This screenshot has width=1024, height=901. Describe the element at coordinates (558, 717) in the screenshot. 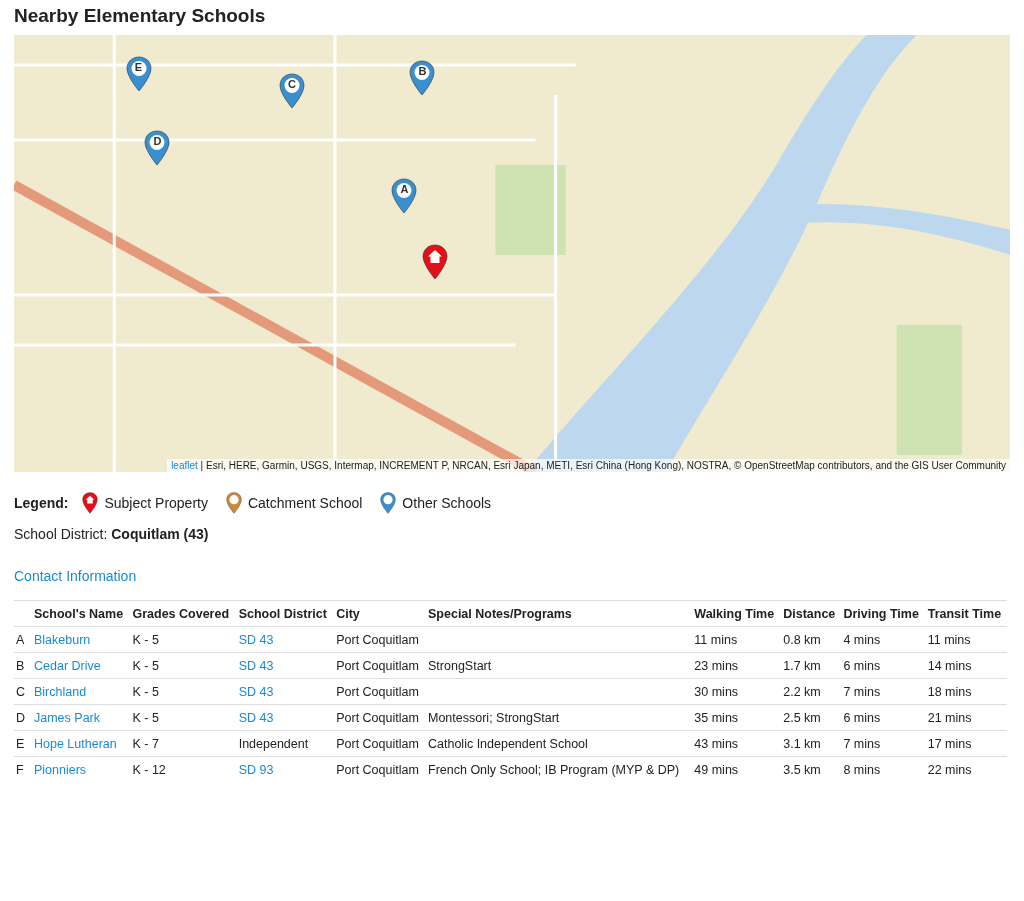

I see `table-cell: Montessori; StrongStart` at that location.